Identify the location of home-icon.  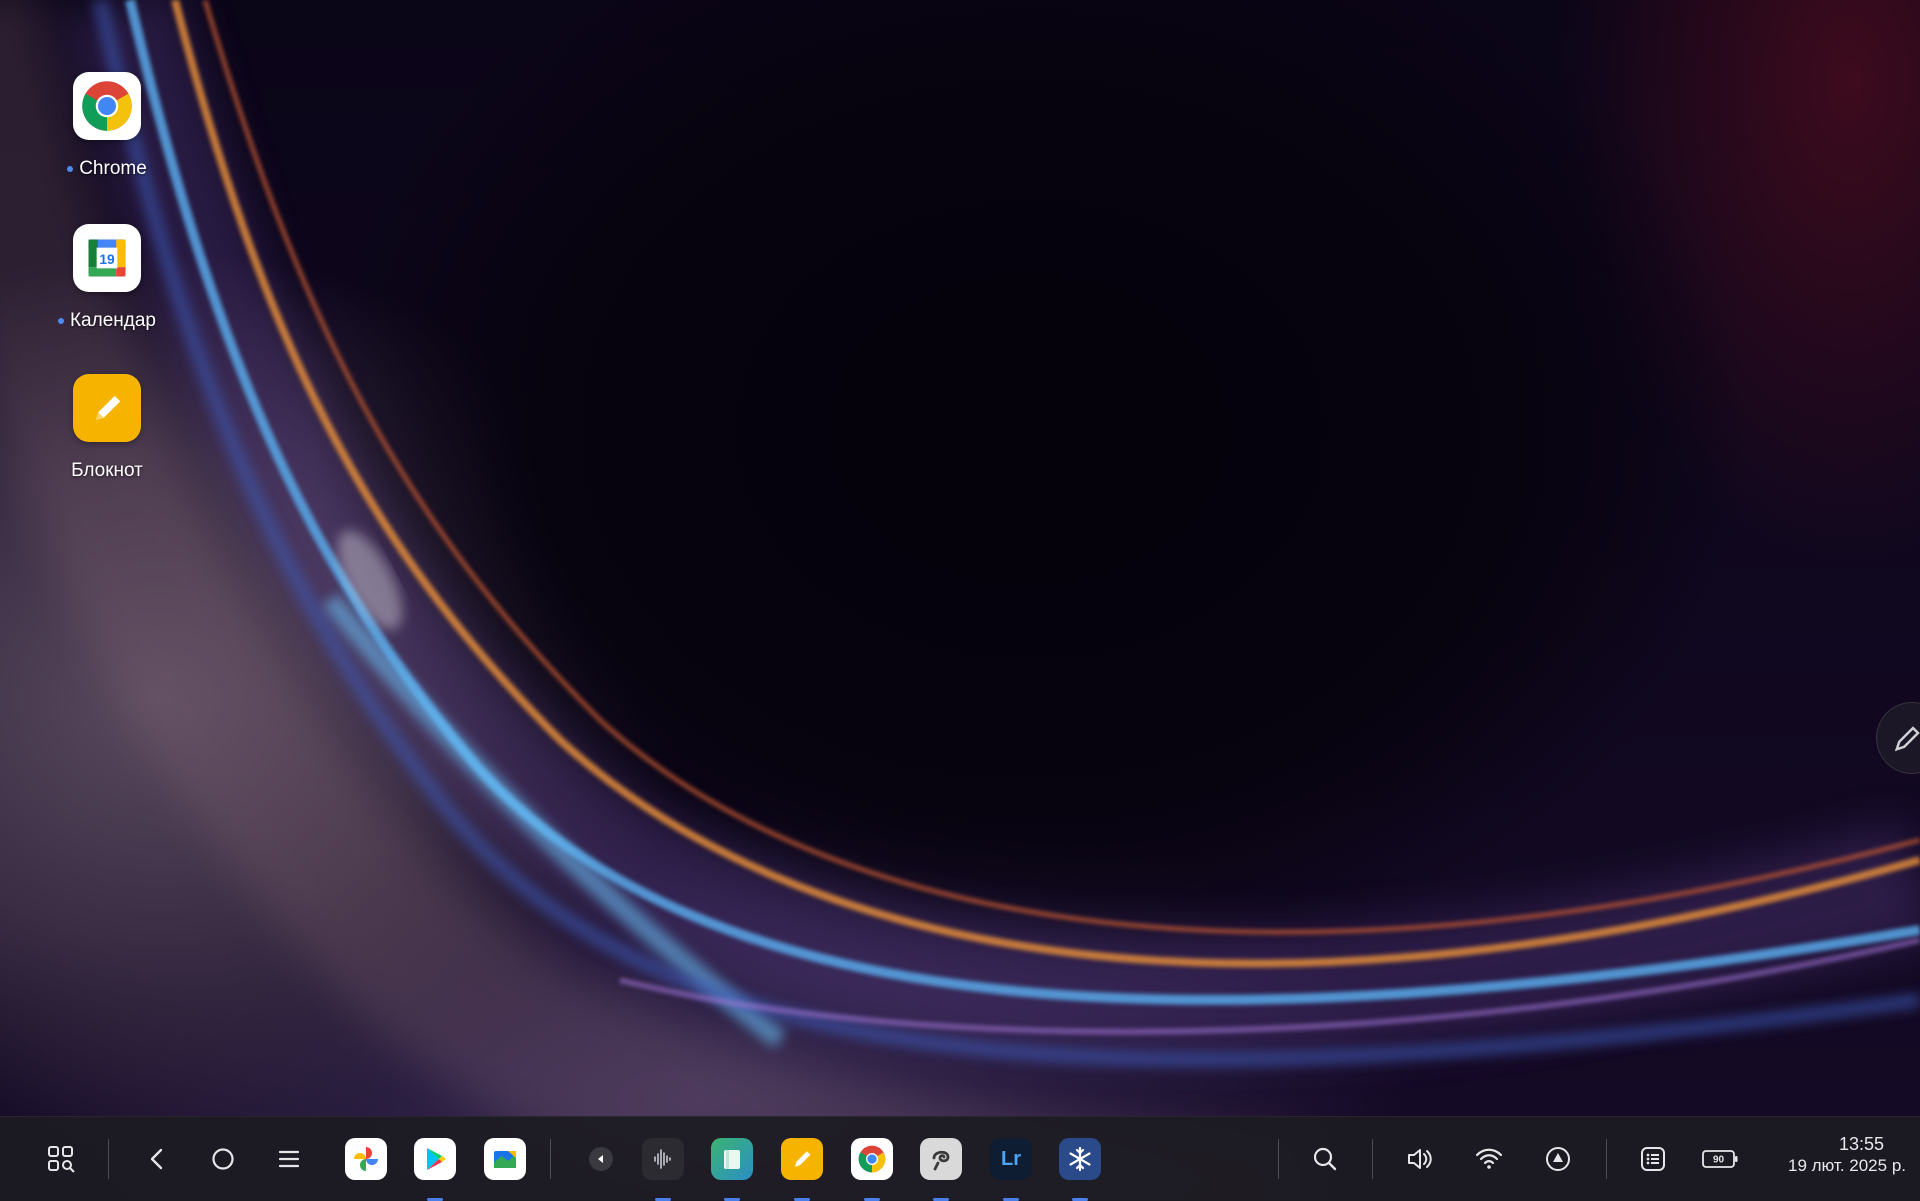
(223, 1159).